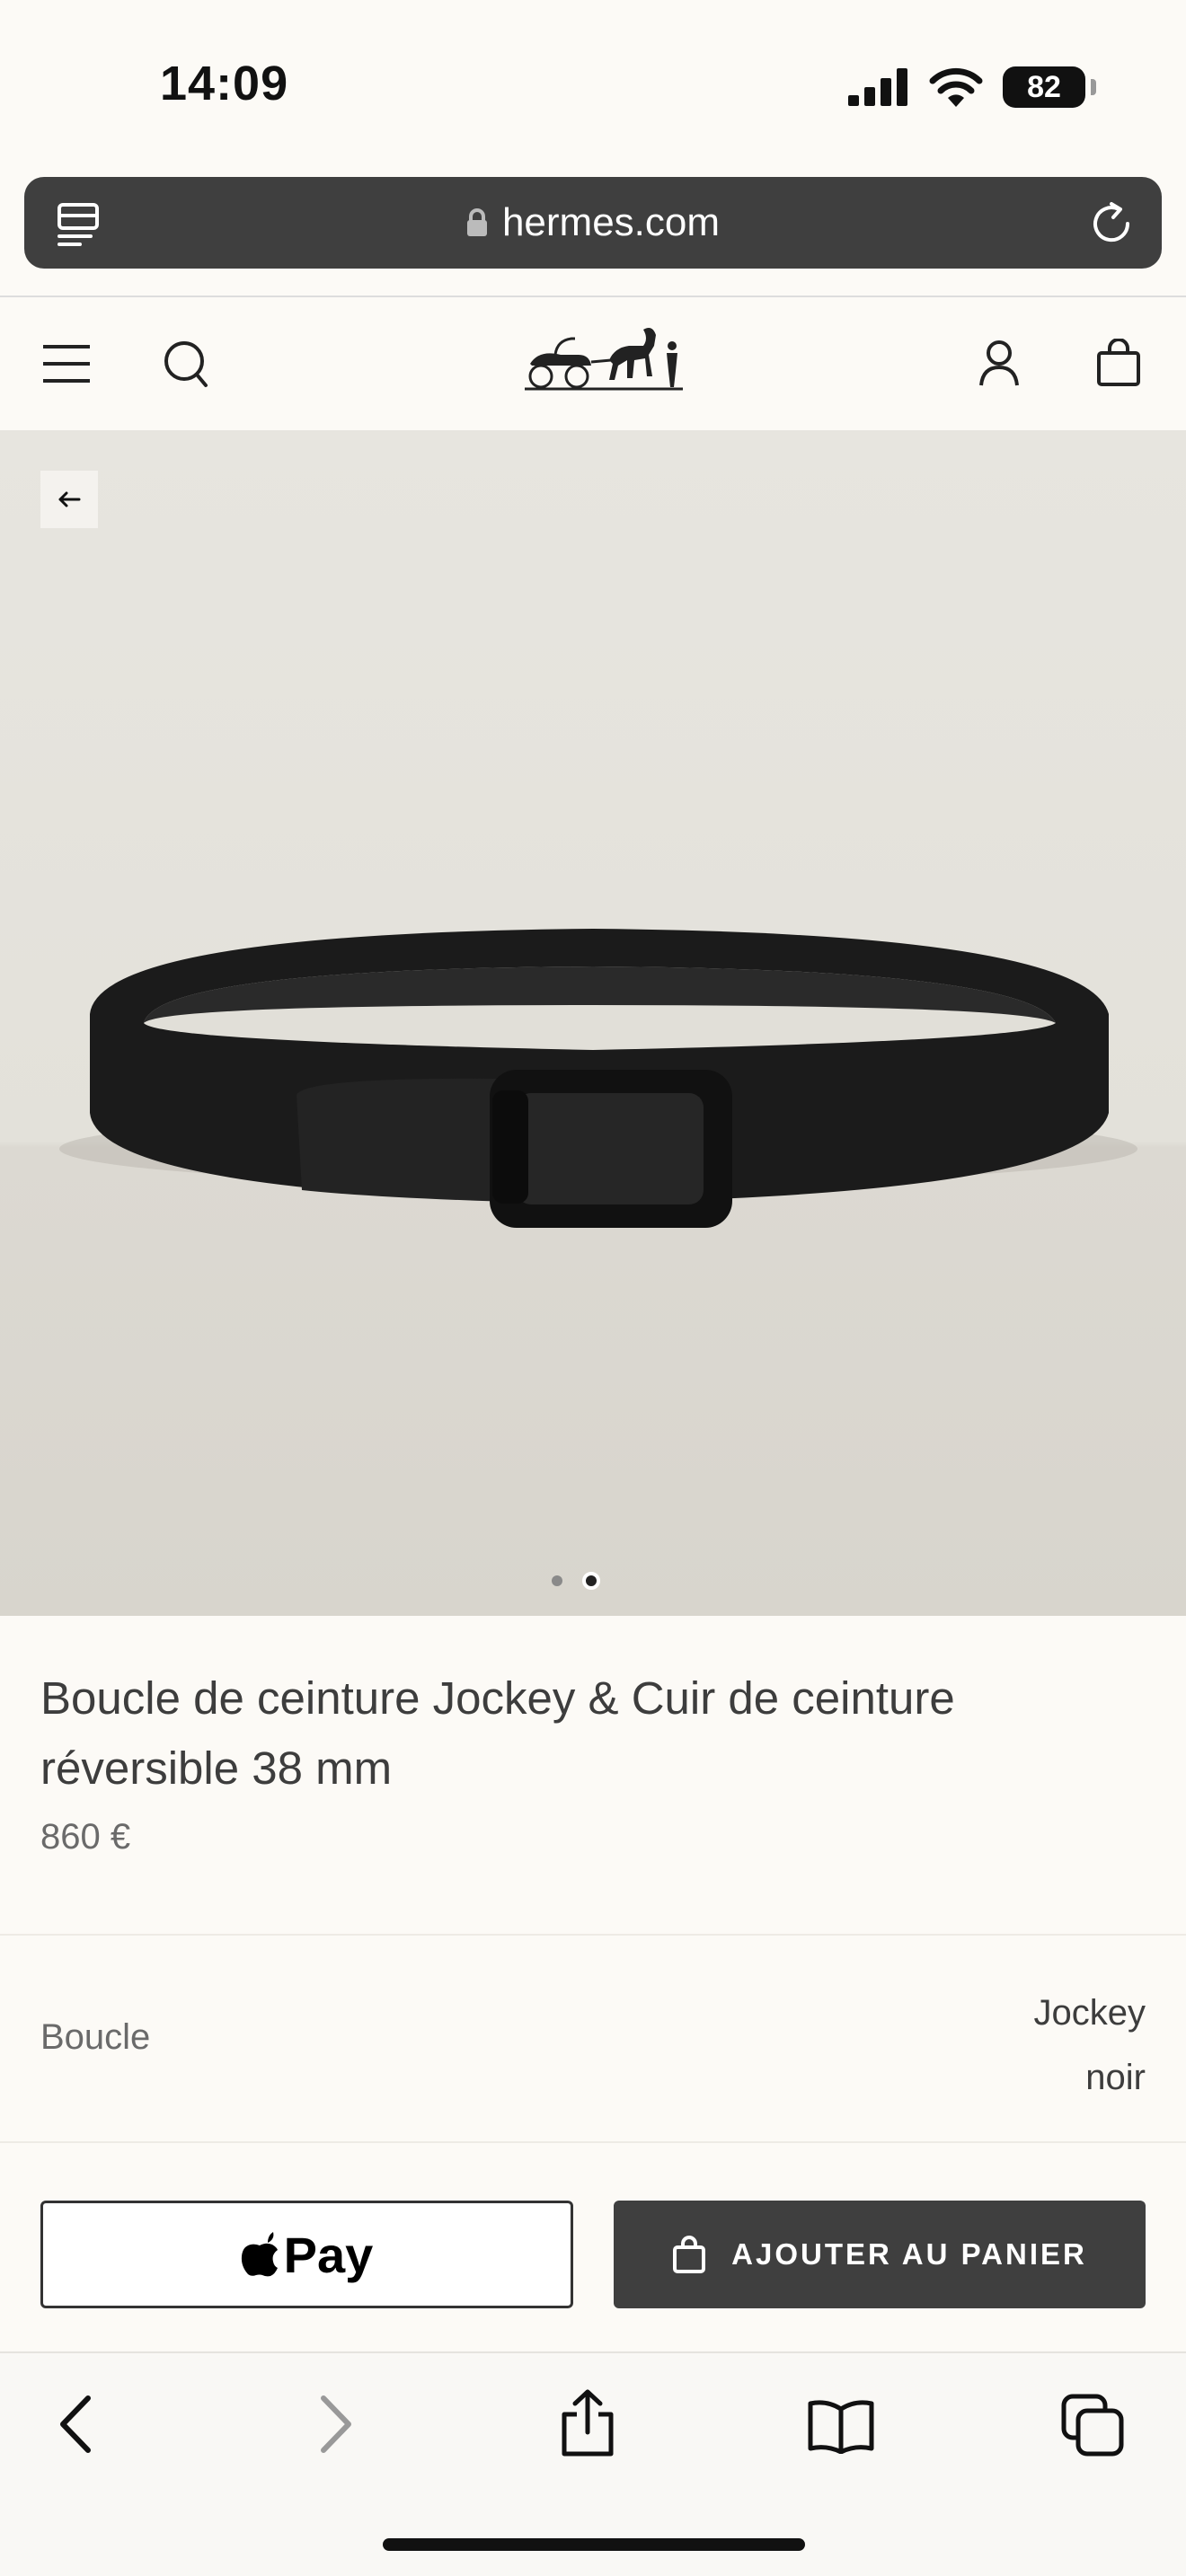 This screenshot has width=1186, height=2576. What do you see at coordinates (1089, 2013) in the screenshot?
I see `attribute-value-buckle: Jockey` at bounding box center [1089, 2013].